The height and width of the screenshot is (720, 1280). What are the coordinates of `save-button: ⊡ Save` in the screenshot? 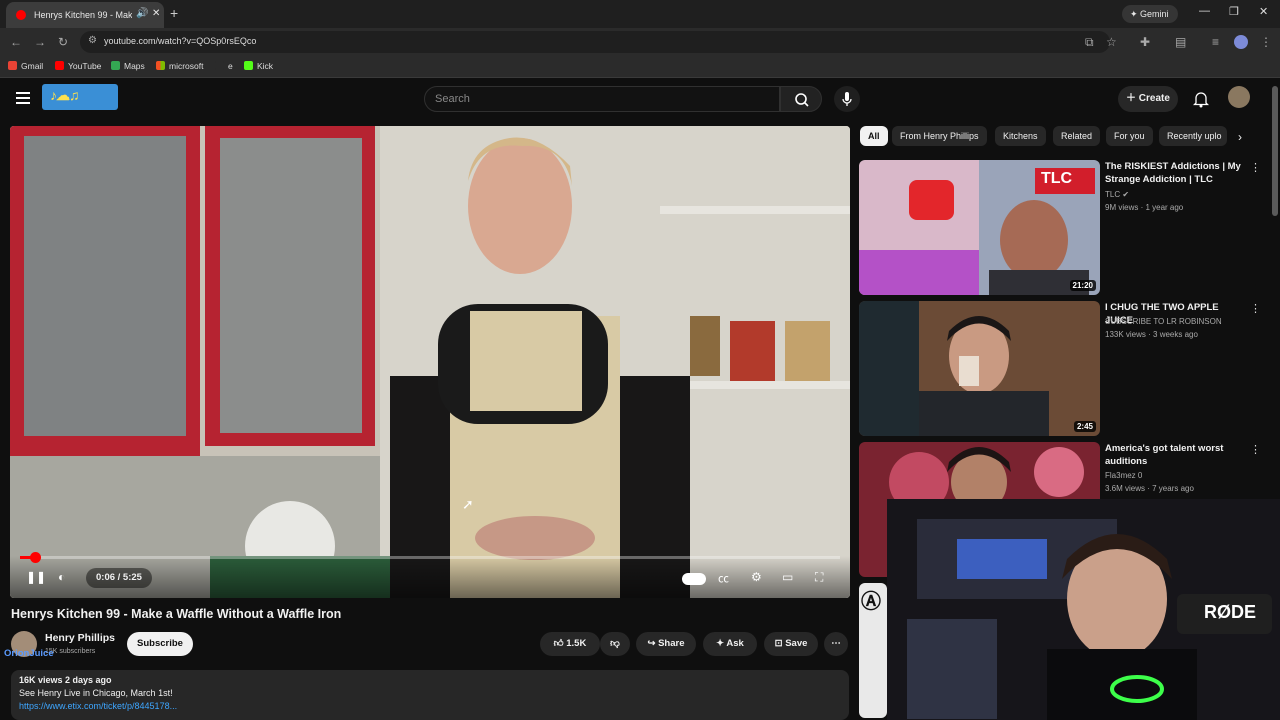 It's located at (791, 644).